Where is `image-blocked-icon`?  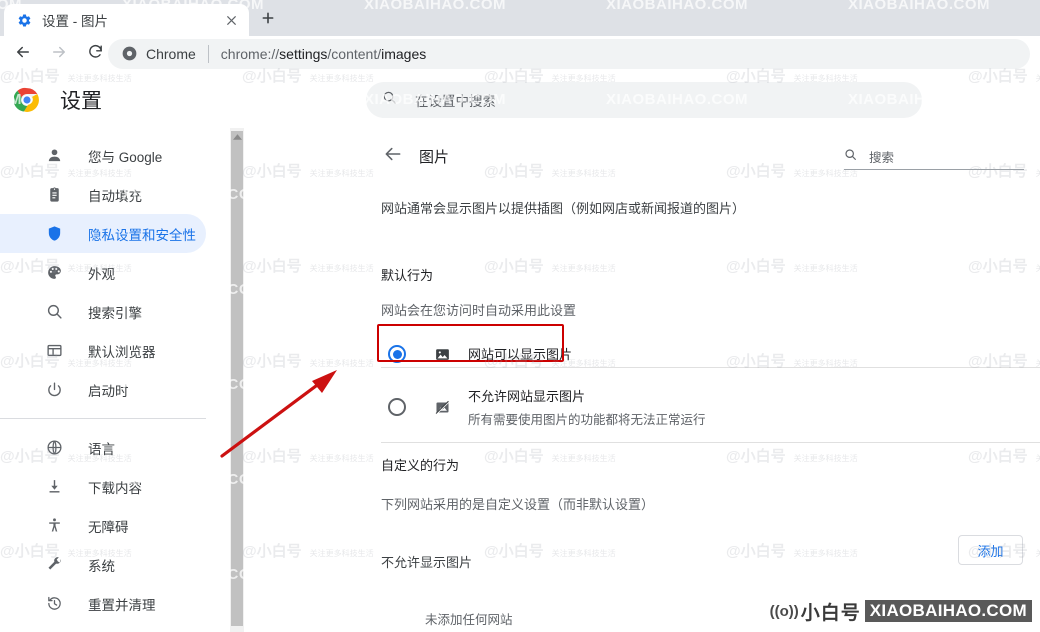 image-blocked-icon is located at coordinates (442, 407).